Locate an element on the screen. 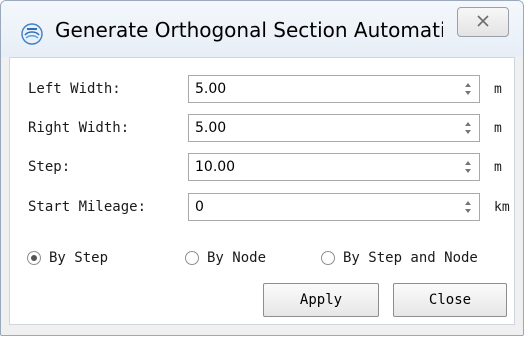 This screenshot has width=528, height=340. apply-button: Apply is located at coordinates (321, 300).